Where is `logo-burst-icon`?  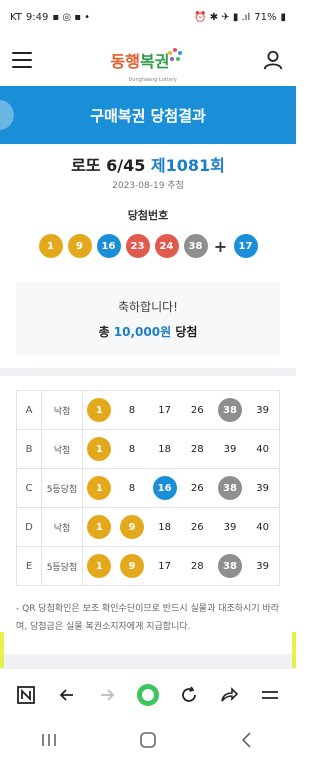 logo-burst-icon is located at coordinates (175, 54).